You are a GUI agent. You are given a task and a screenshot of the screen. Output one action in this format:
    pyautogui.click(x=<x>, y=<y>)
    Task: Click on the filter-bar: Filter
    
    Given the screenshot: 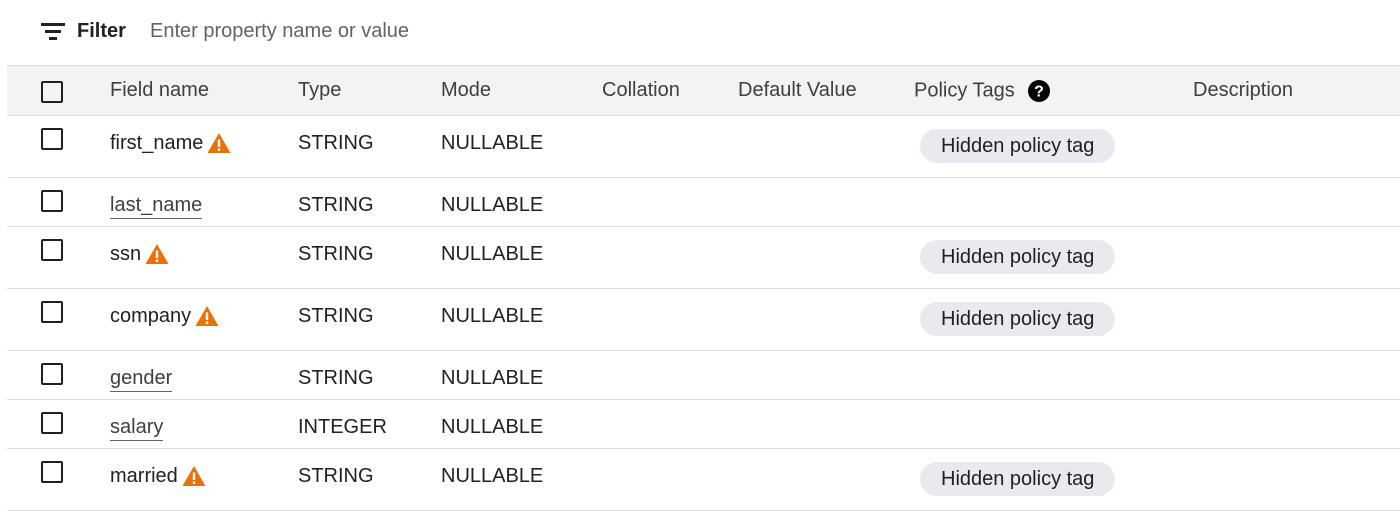 What is the action you would take?
    pyautogui.click(x=700, y=32)
    